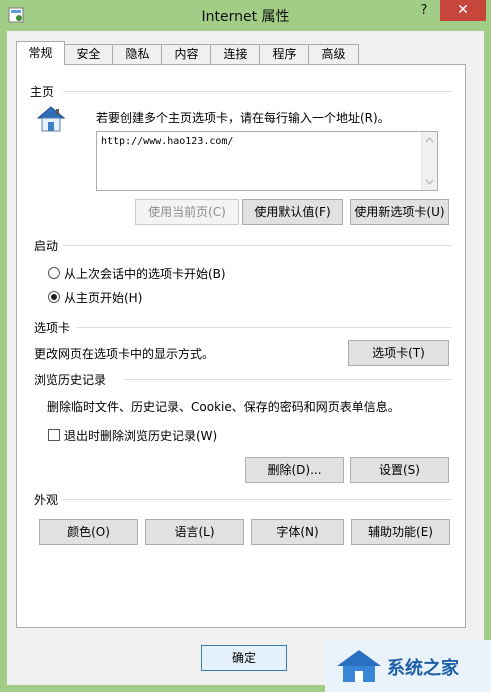 Image resolution: width=491 pixels, height=692 pixels. Describe the element at coordinates (124, 354) in the screenshot. I see `tabs-description: 更改网页在选项卡中的显示方式。` at that location.